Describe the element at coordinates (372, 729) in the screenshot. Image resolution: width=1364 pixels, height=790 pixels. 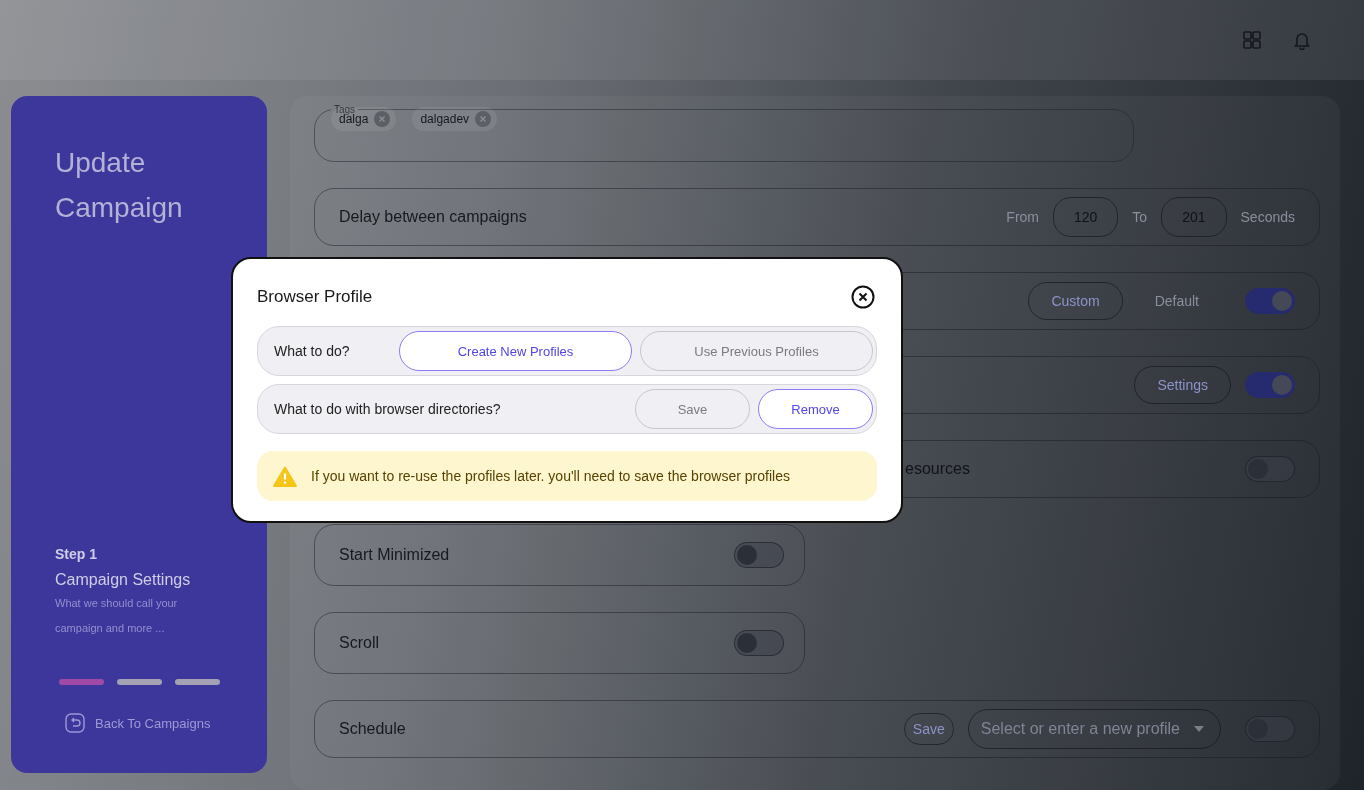
I see `setting-label: Schedule` at that location.